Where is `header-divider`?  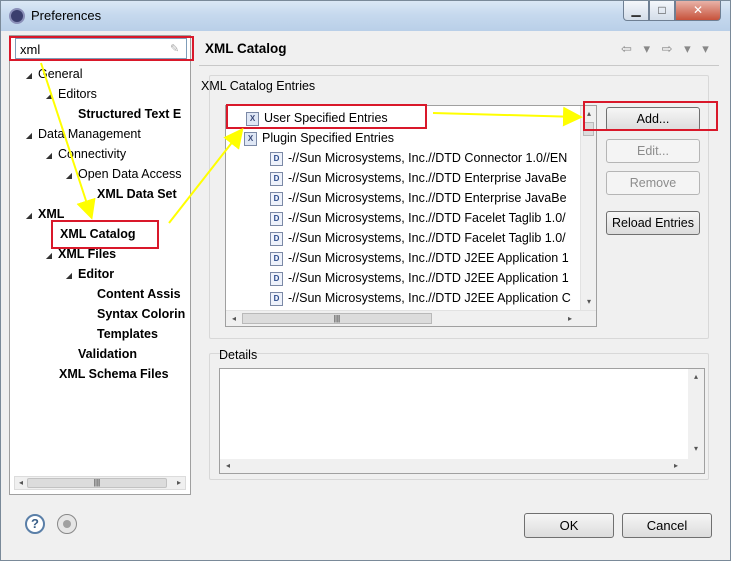 header-divider is located at coordinates (459, 65).